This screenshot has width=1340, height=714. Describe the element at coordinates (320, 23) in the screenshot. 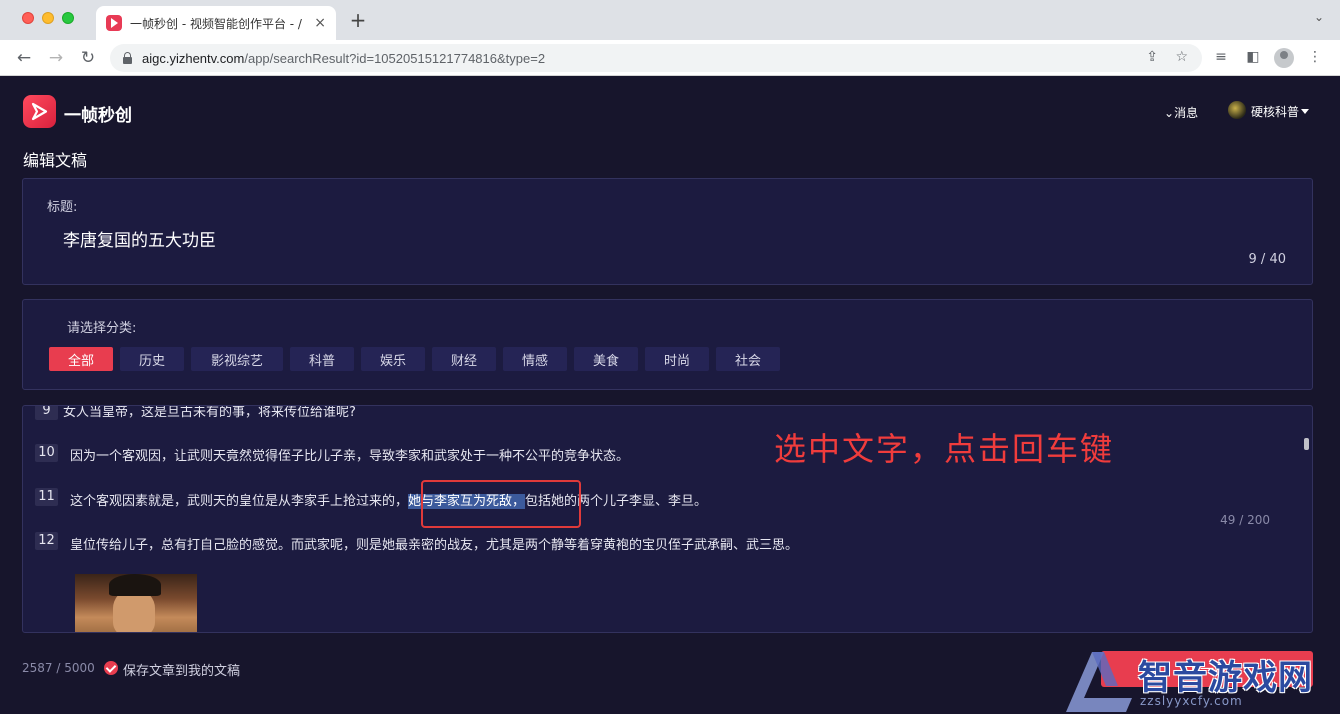

I see `tab-close-icon: ×` at that location.